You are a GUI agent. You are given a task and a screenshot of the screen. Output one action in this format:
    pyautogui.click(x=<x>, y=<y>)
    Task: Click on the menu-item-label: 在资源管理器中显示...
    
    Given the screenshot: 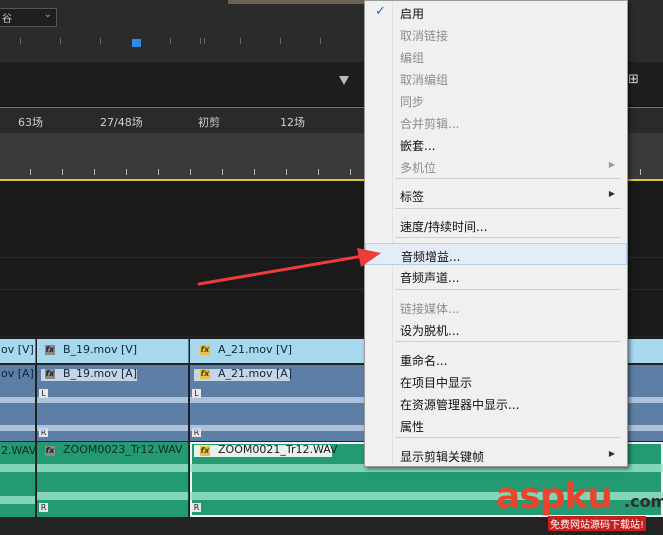 What is the action you would take?
    pyautogui.click(x=460, y=405)
    